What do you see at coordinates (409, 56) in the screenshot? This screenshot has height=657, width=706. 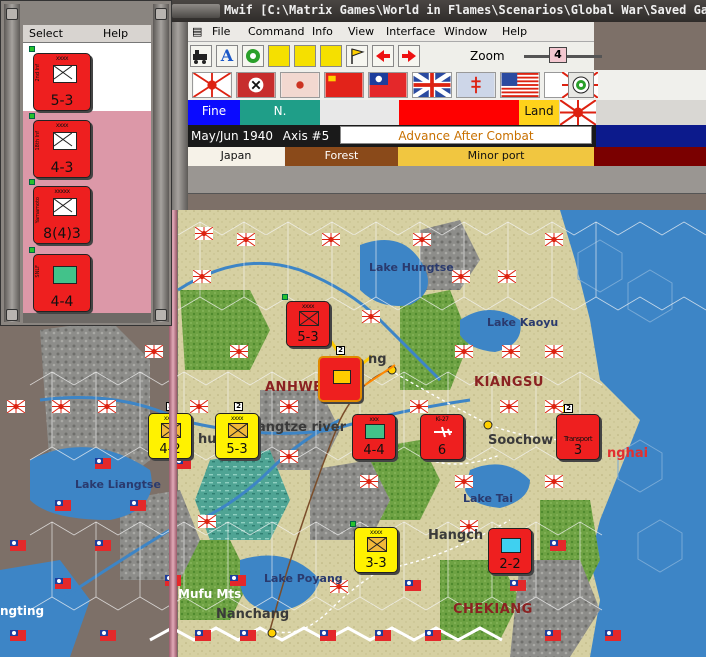 I see `arrow-right-icon` at bounding box center [409, 56].